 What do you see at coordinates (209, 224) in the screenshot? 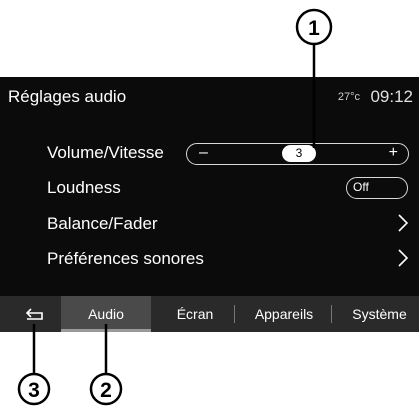
I see `balance-fader-row: Balance/Fader` at bounding box center [209, 224].